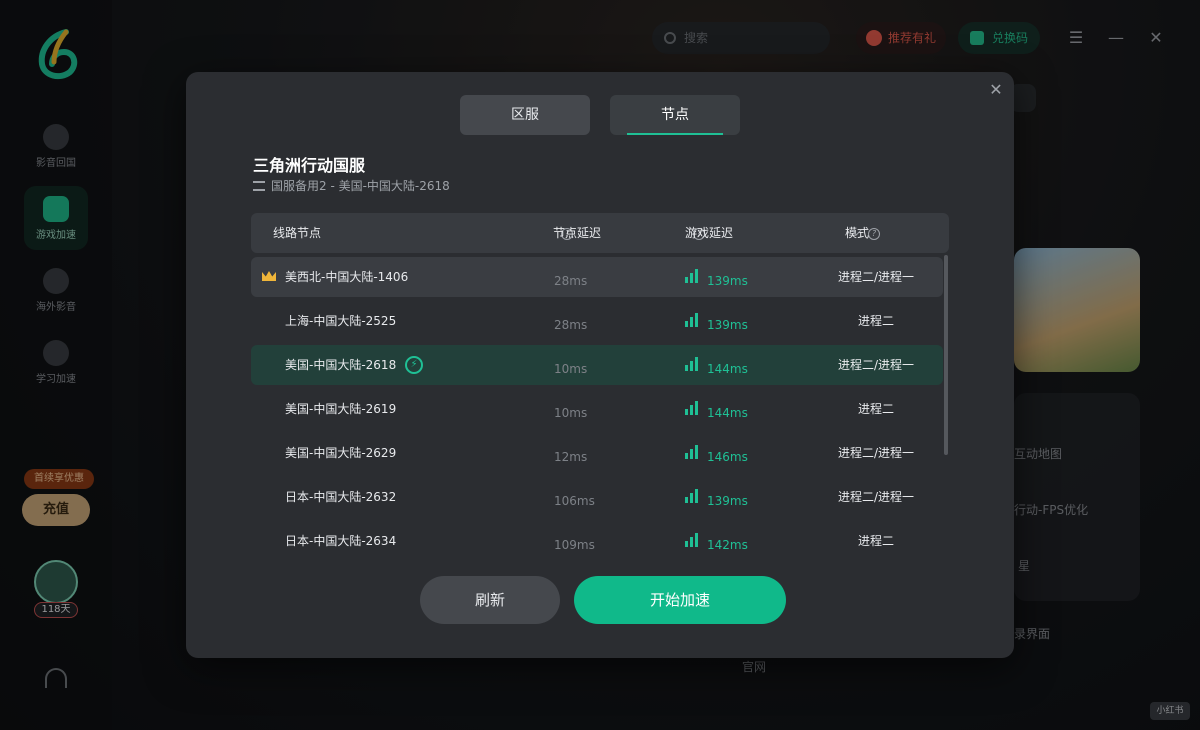 The width and height of the screenshot is (1200, 730). What do you see at coordinates (341, 497) in the screenshot?
I see `node-name: 日本-中国大陆-2632` at bounding box center [341, 497].